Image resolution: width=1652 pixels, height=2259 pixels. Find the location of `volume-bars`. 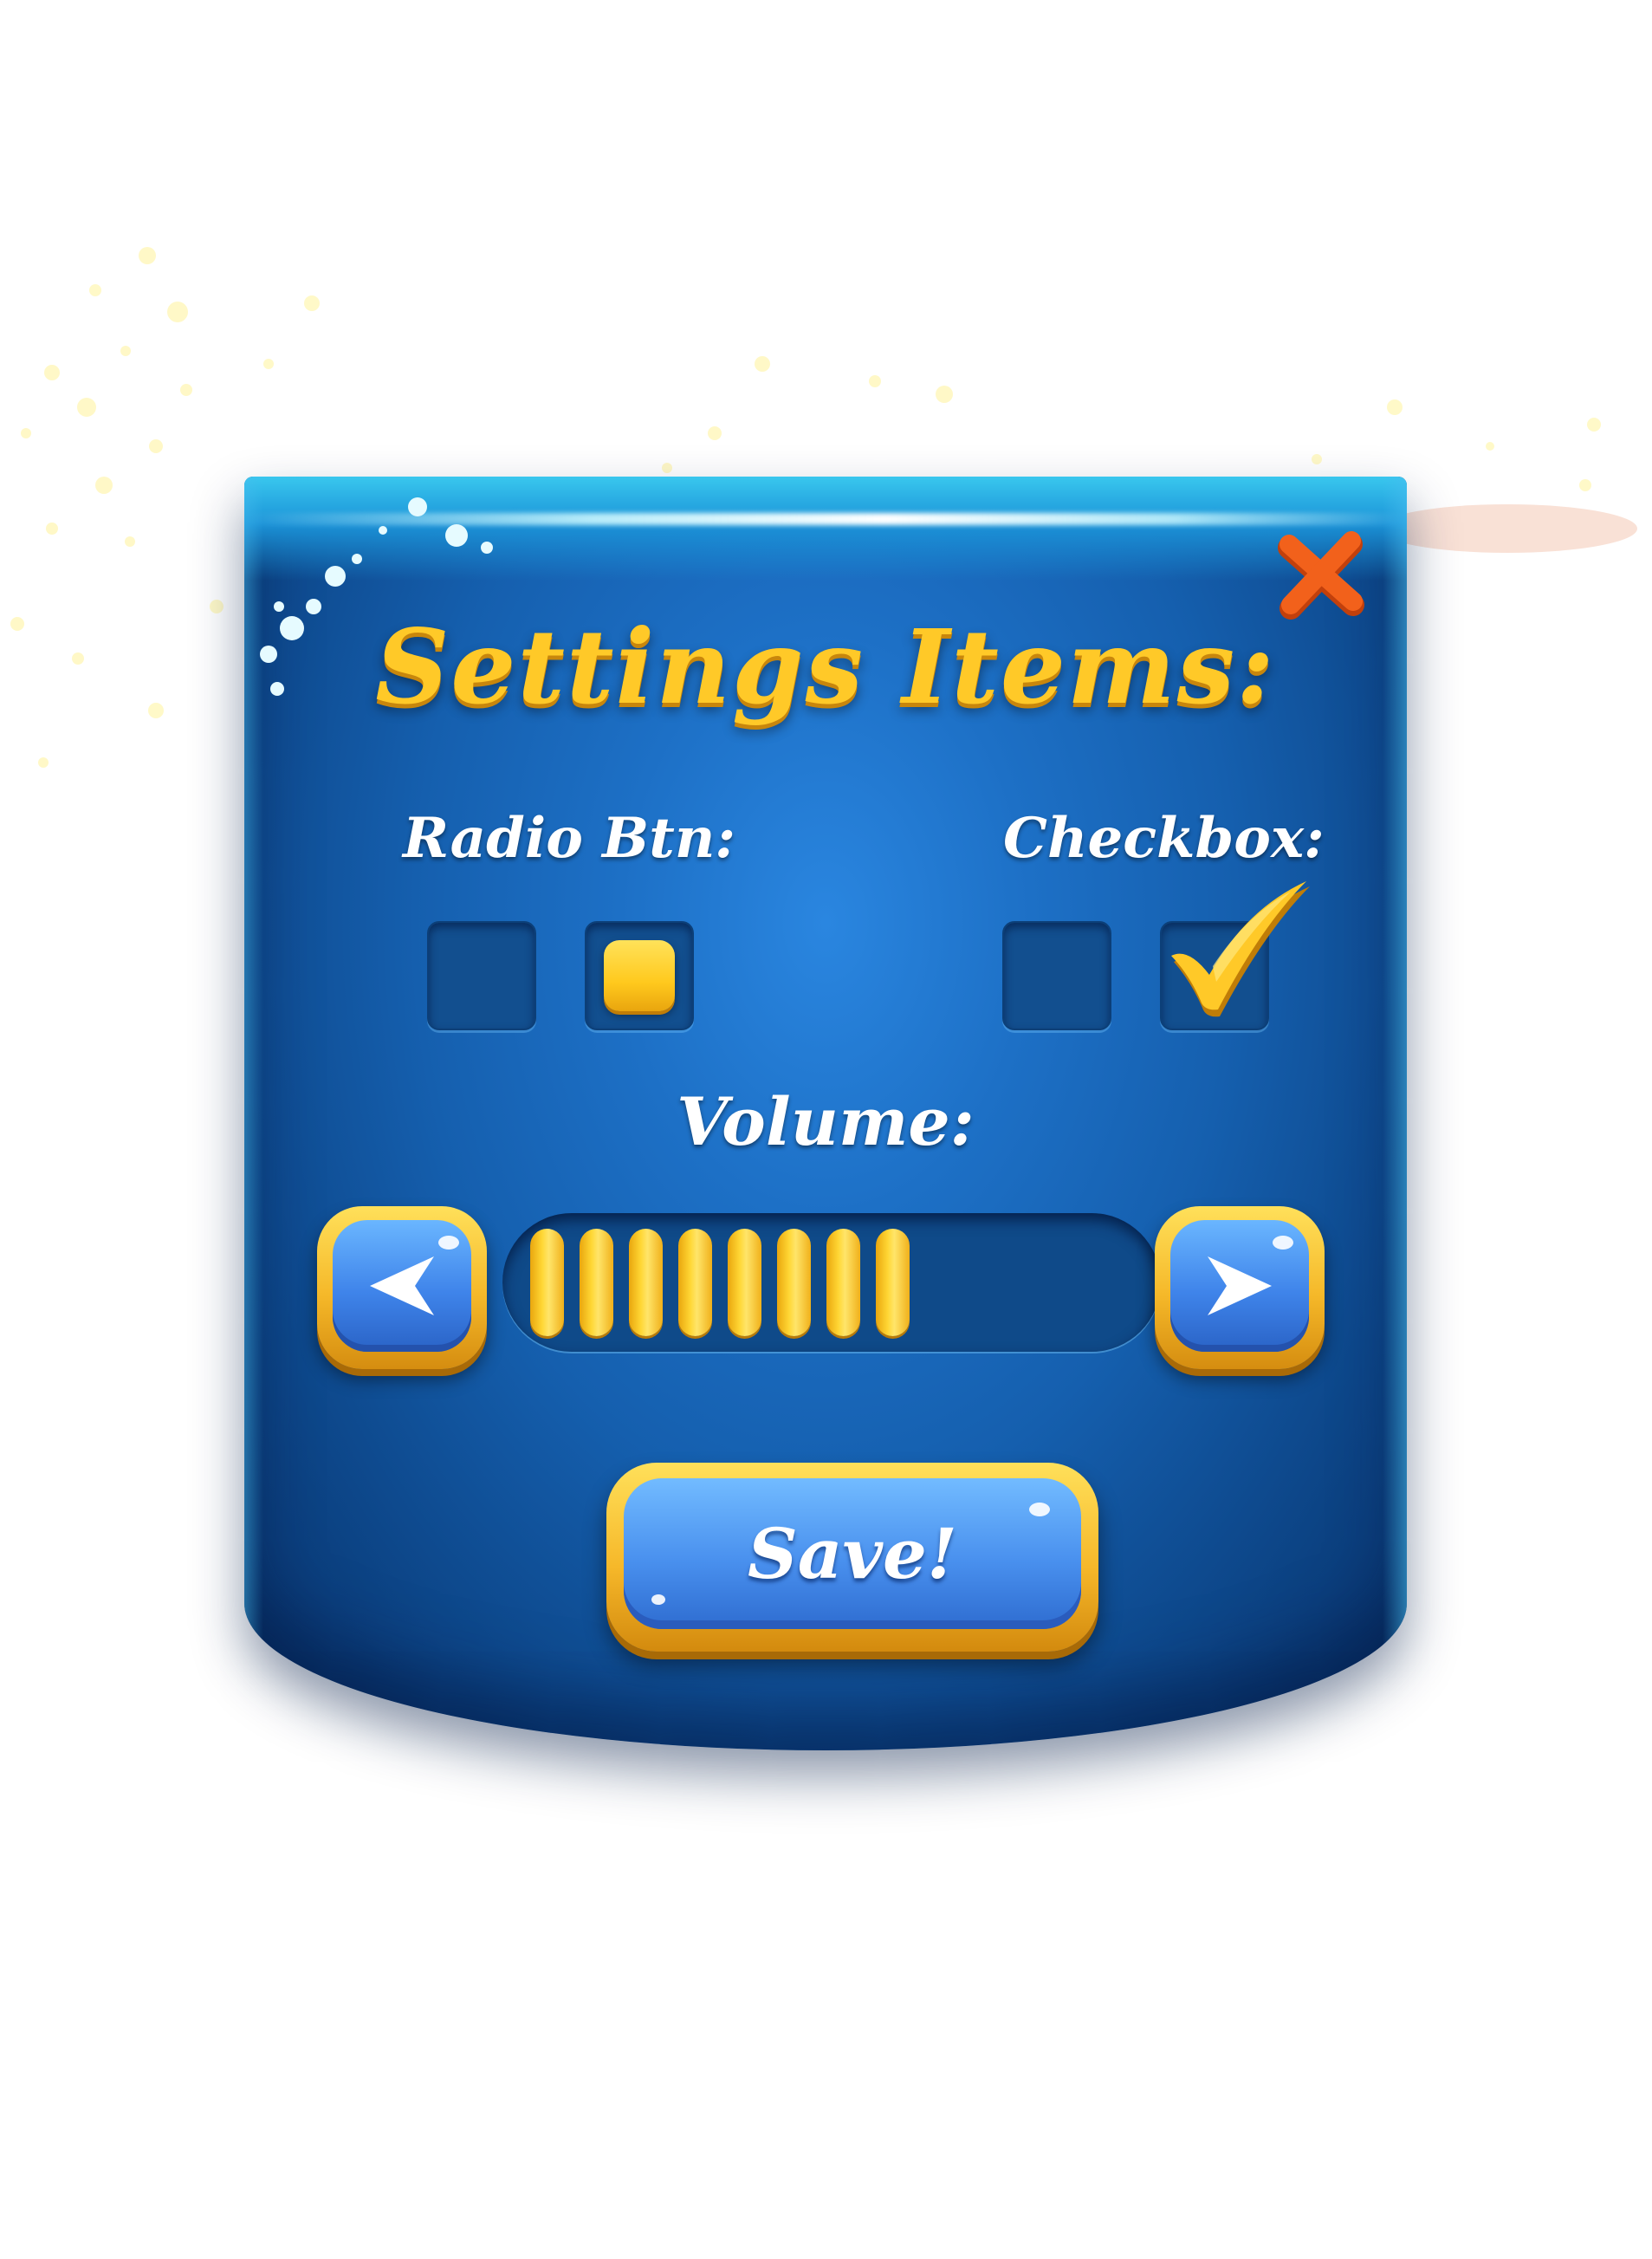

volume-bars is located at coordinates (720, 1282).